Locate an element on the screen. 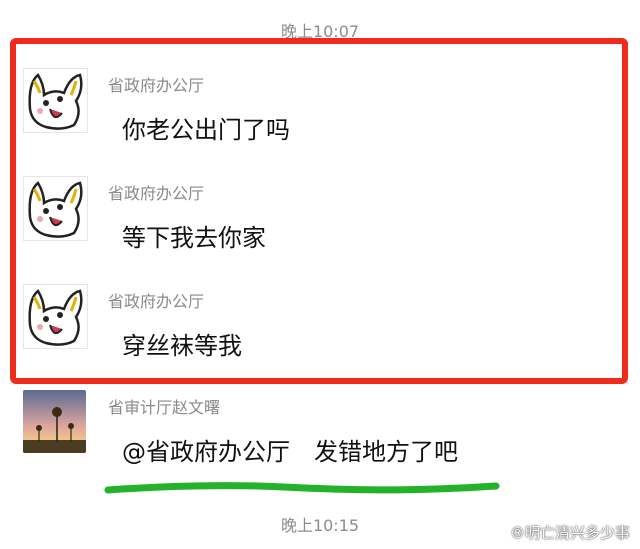 The height and width of the screenshot is (549, 640). sunflower-sunset-avatar is located at coordinates (54, 421).